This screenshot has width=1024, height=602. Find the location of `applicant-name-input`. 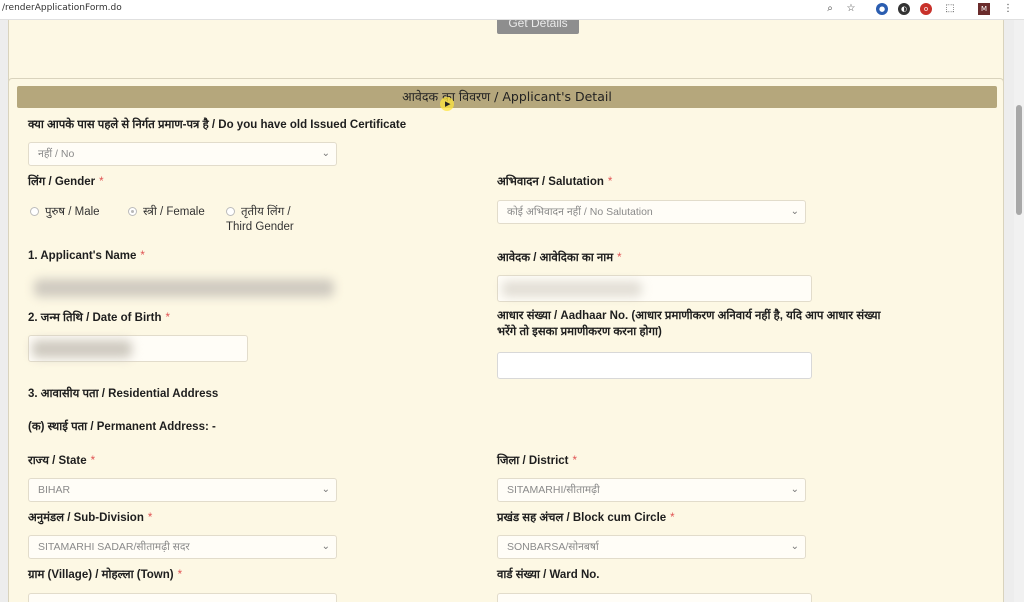

applicant-name-input is located at coordinates (188, 288).